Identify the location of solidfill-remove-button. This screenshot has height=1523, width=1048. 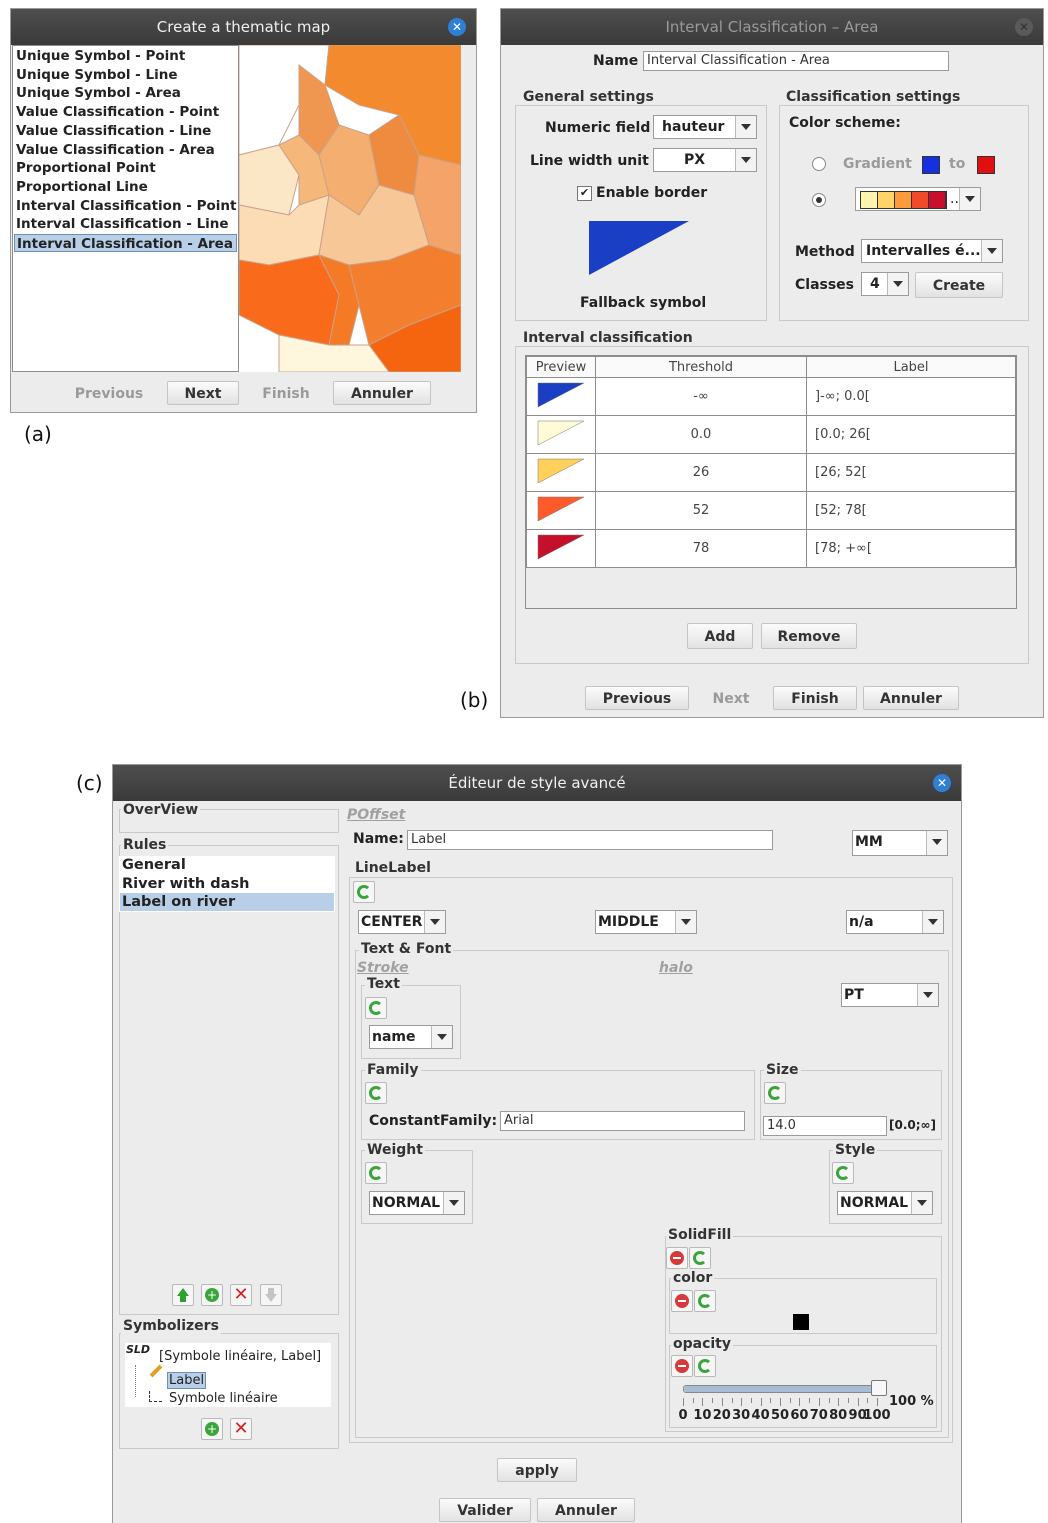
(677, 1258).